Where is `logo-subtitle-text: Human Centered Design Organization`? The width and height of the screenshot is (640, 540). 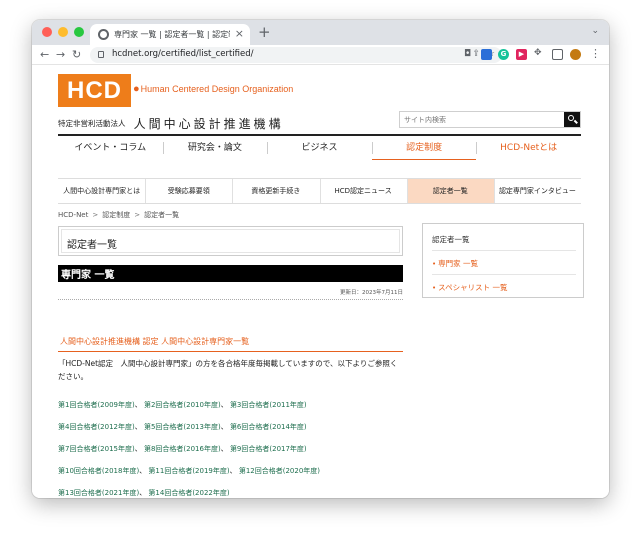
logo-subtitle-text: Human Centered Design Organization is located at coordinates (217, 89).